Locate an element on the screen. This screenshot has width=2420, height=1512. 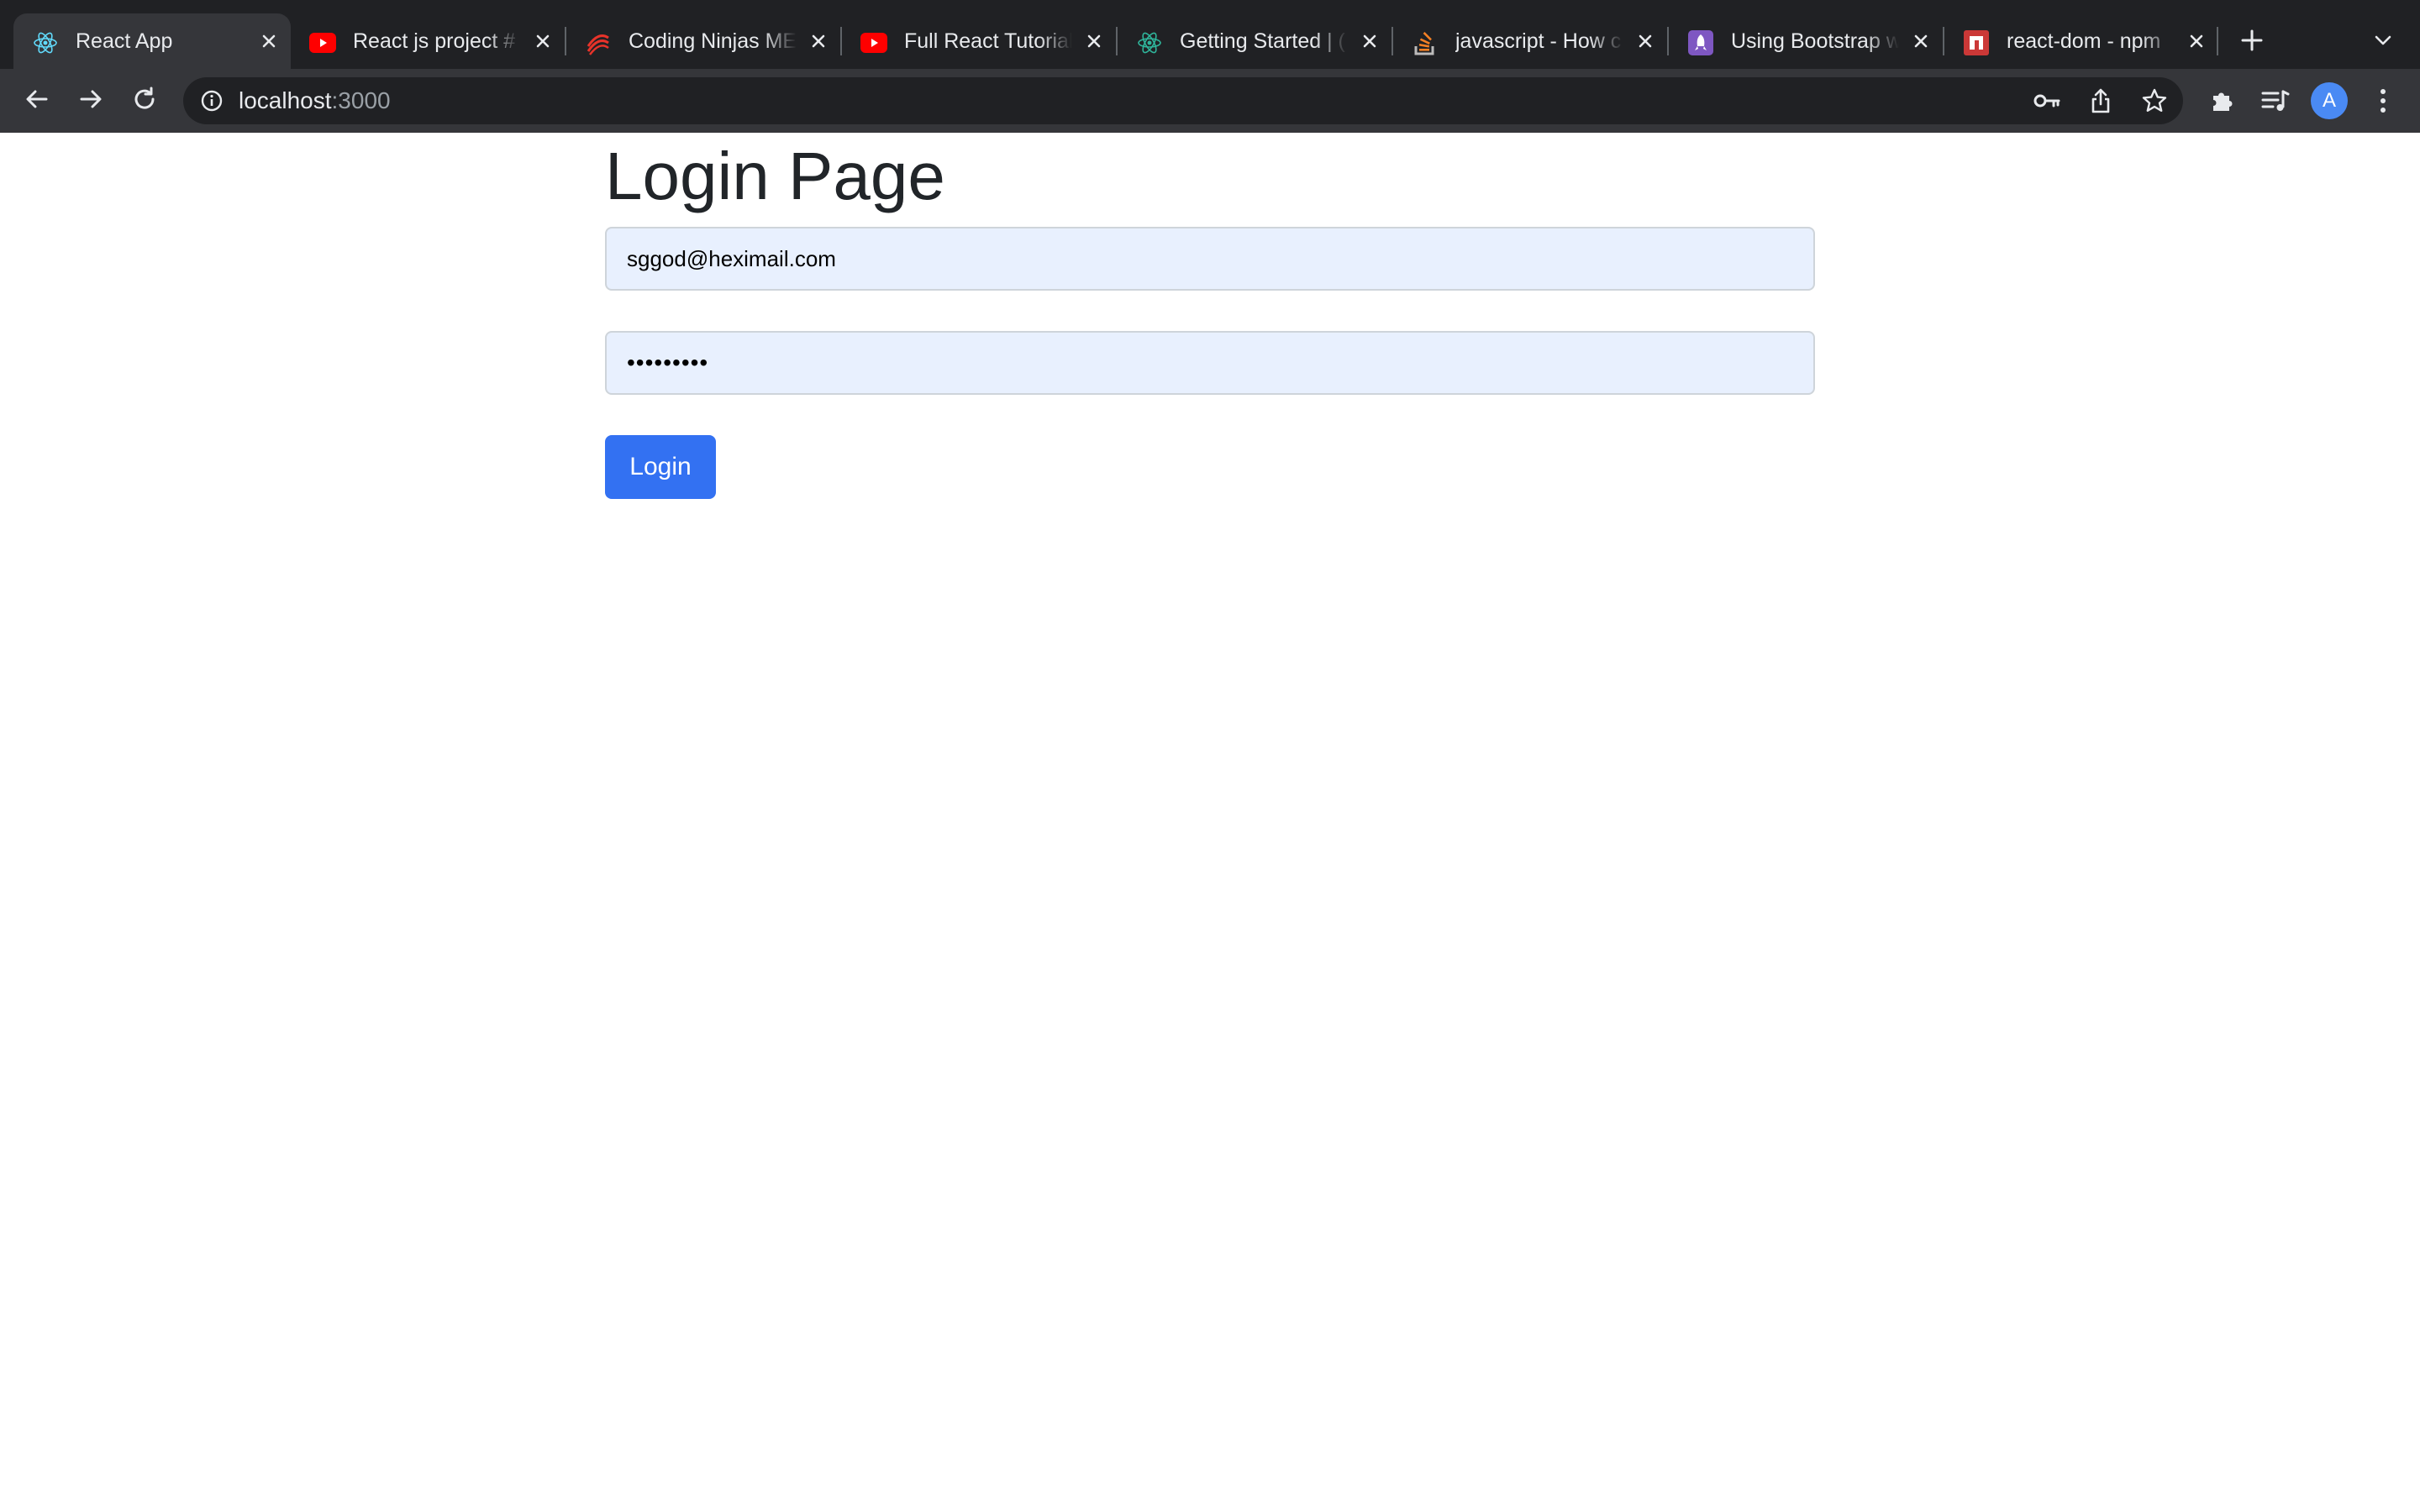
reload-button is located at coordinates (144, 101).